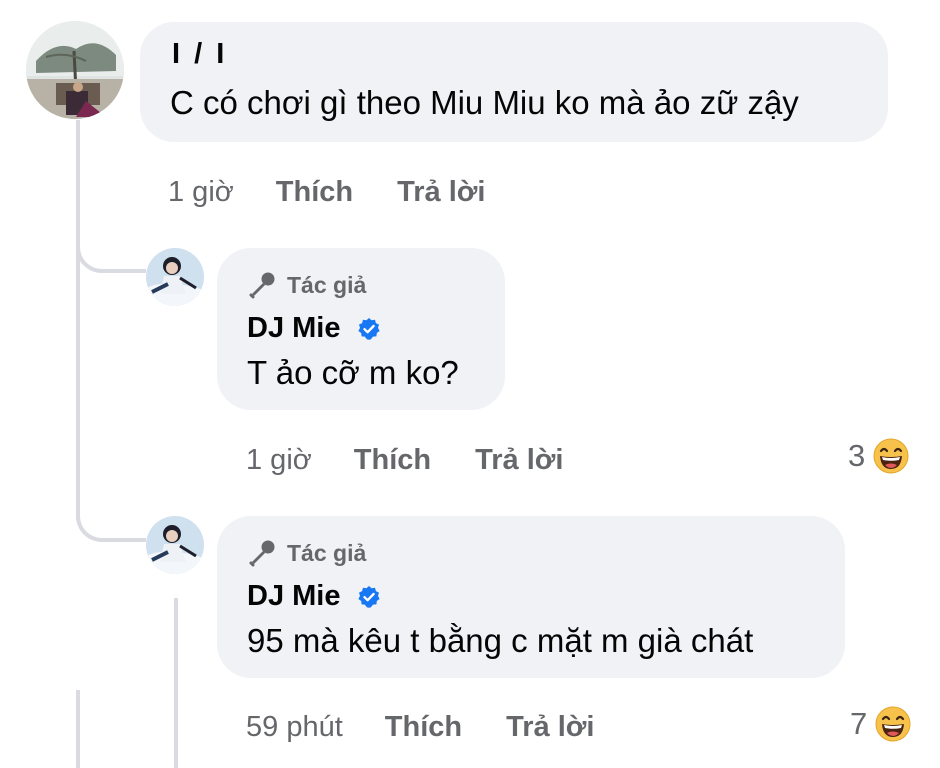 This screenshot has width=940, height=768. I want to click on reply-timestamp: 1 giờ, so click(279, 460).